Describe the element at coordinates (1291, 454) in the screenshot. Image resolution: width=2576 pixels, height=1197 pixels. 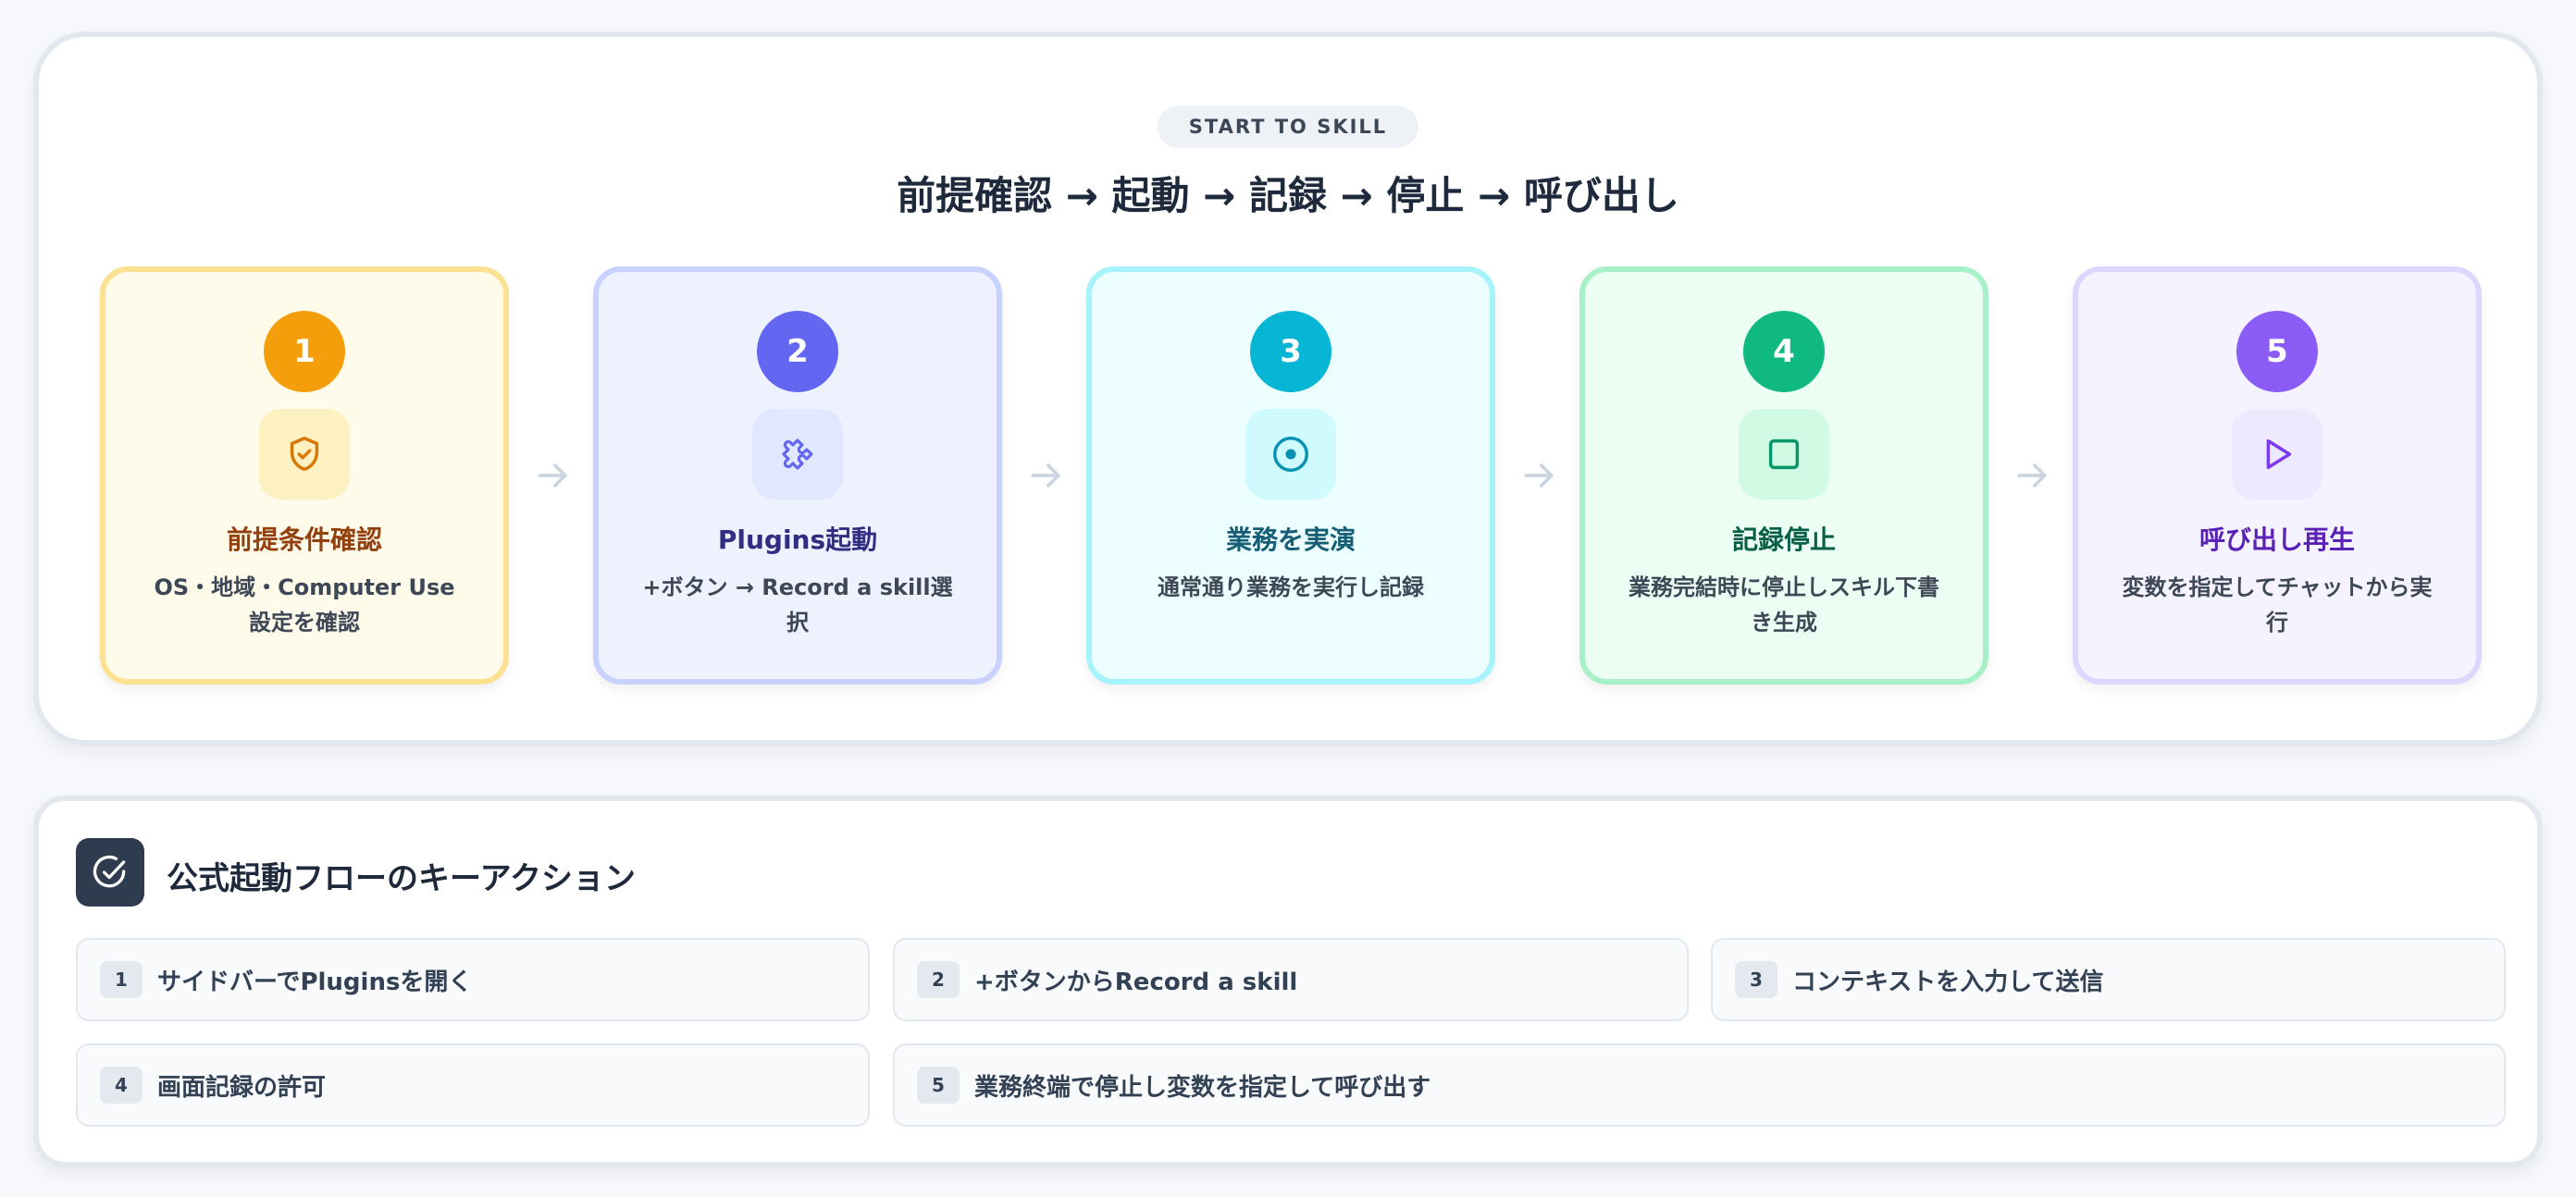
I see `record-icon` at that location.